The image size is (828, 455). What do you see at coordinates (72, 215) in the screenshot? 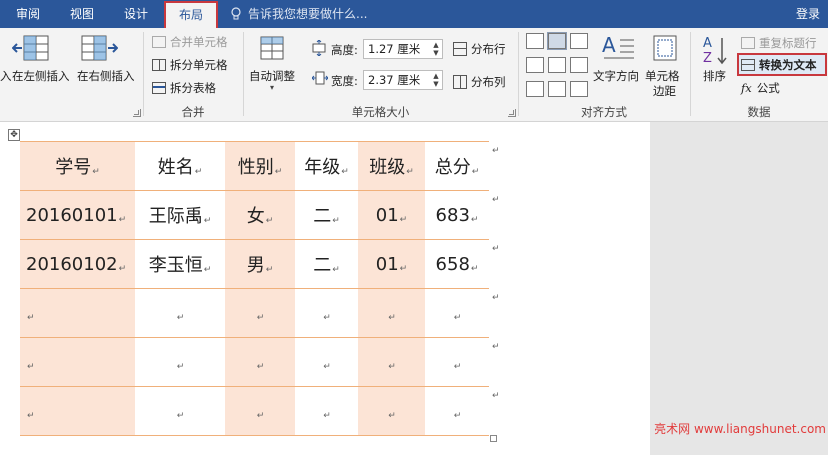
I see `cell-text: 20160101` at bounding box center [72, 215].